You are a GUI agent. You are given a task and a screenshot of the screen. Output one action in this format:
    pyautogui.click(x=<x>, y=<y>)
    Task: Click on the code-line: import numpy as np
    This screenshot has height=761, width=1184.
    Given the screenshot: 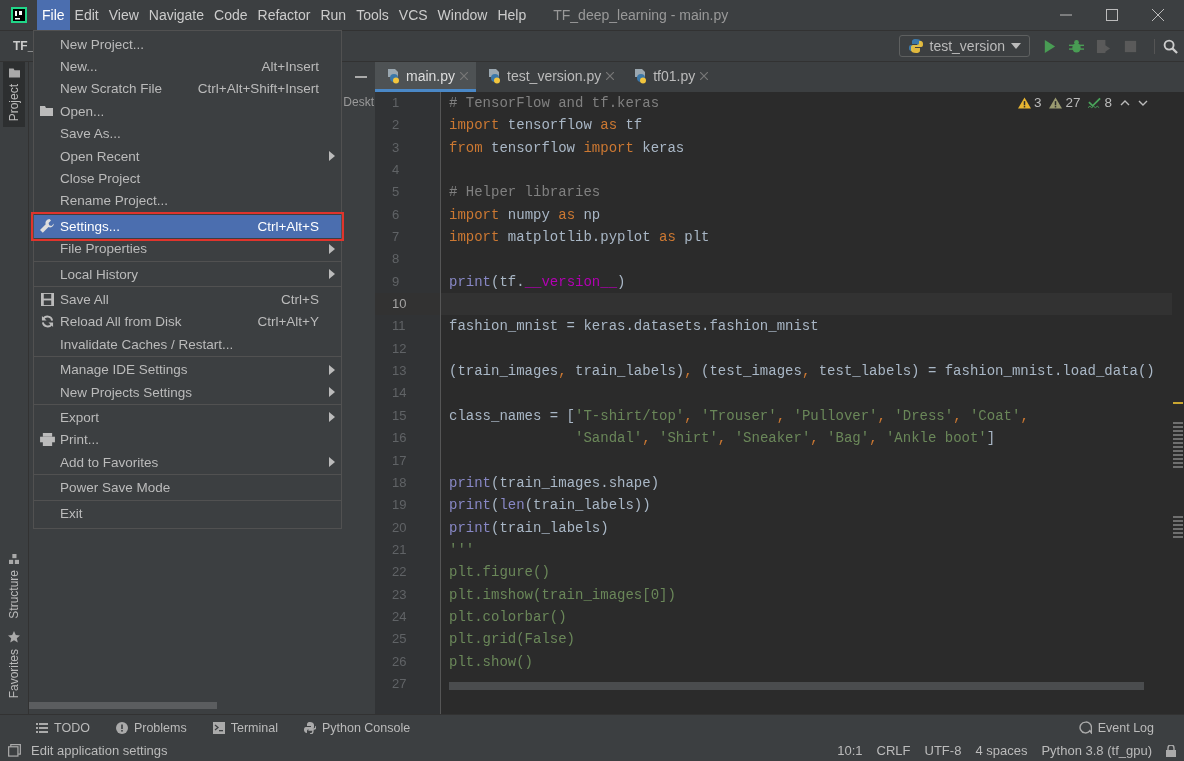 What is the action you would take?
    pyautogui.click(x=525, y=215)
    